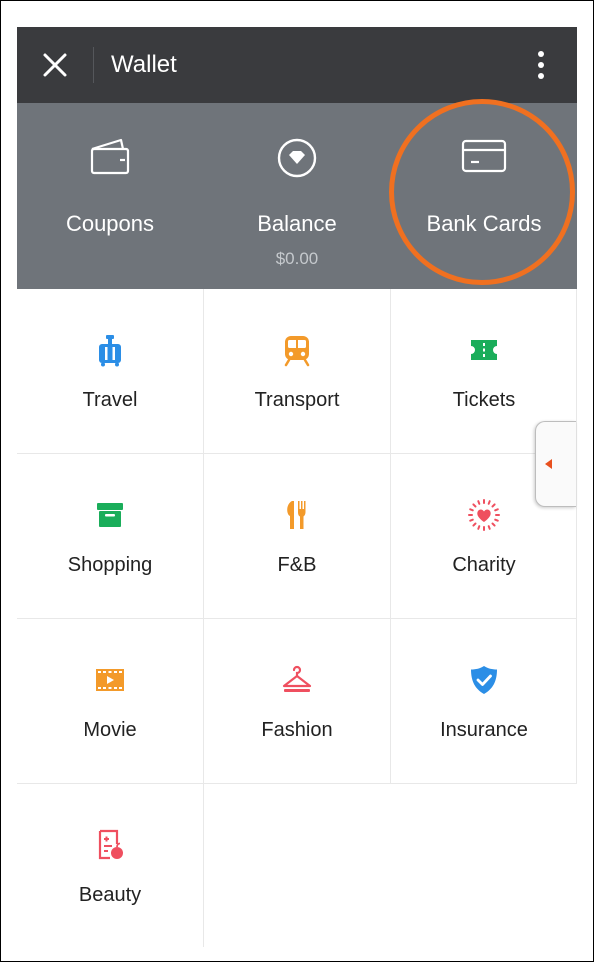  What do you see at coordinates (144, 64) in the screenshot?
I see `page-title: Wallet` at bounding box center [144, 64].